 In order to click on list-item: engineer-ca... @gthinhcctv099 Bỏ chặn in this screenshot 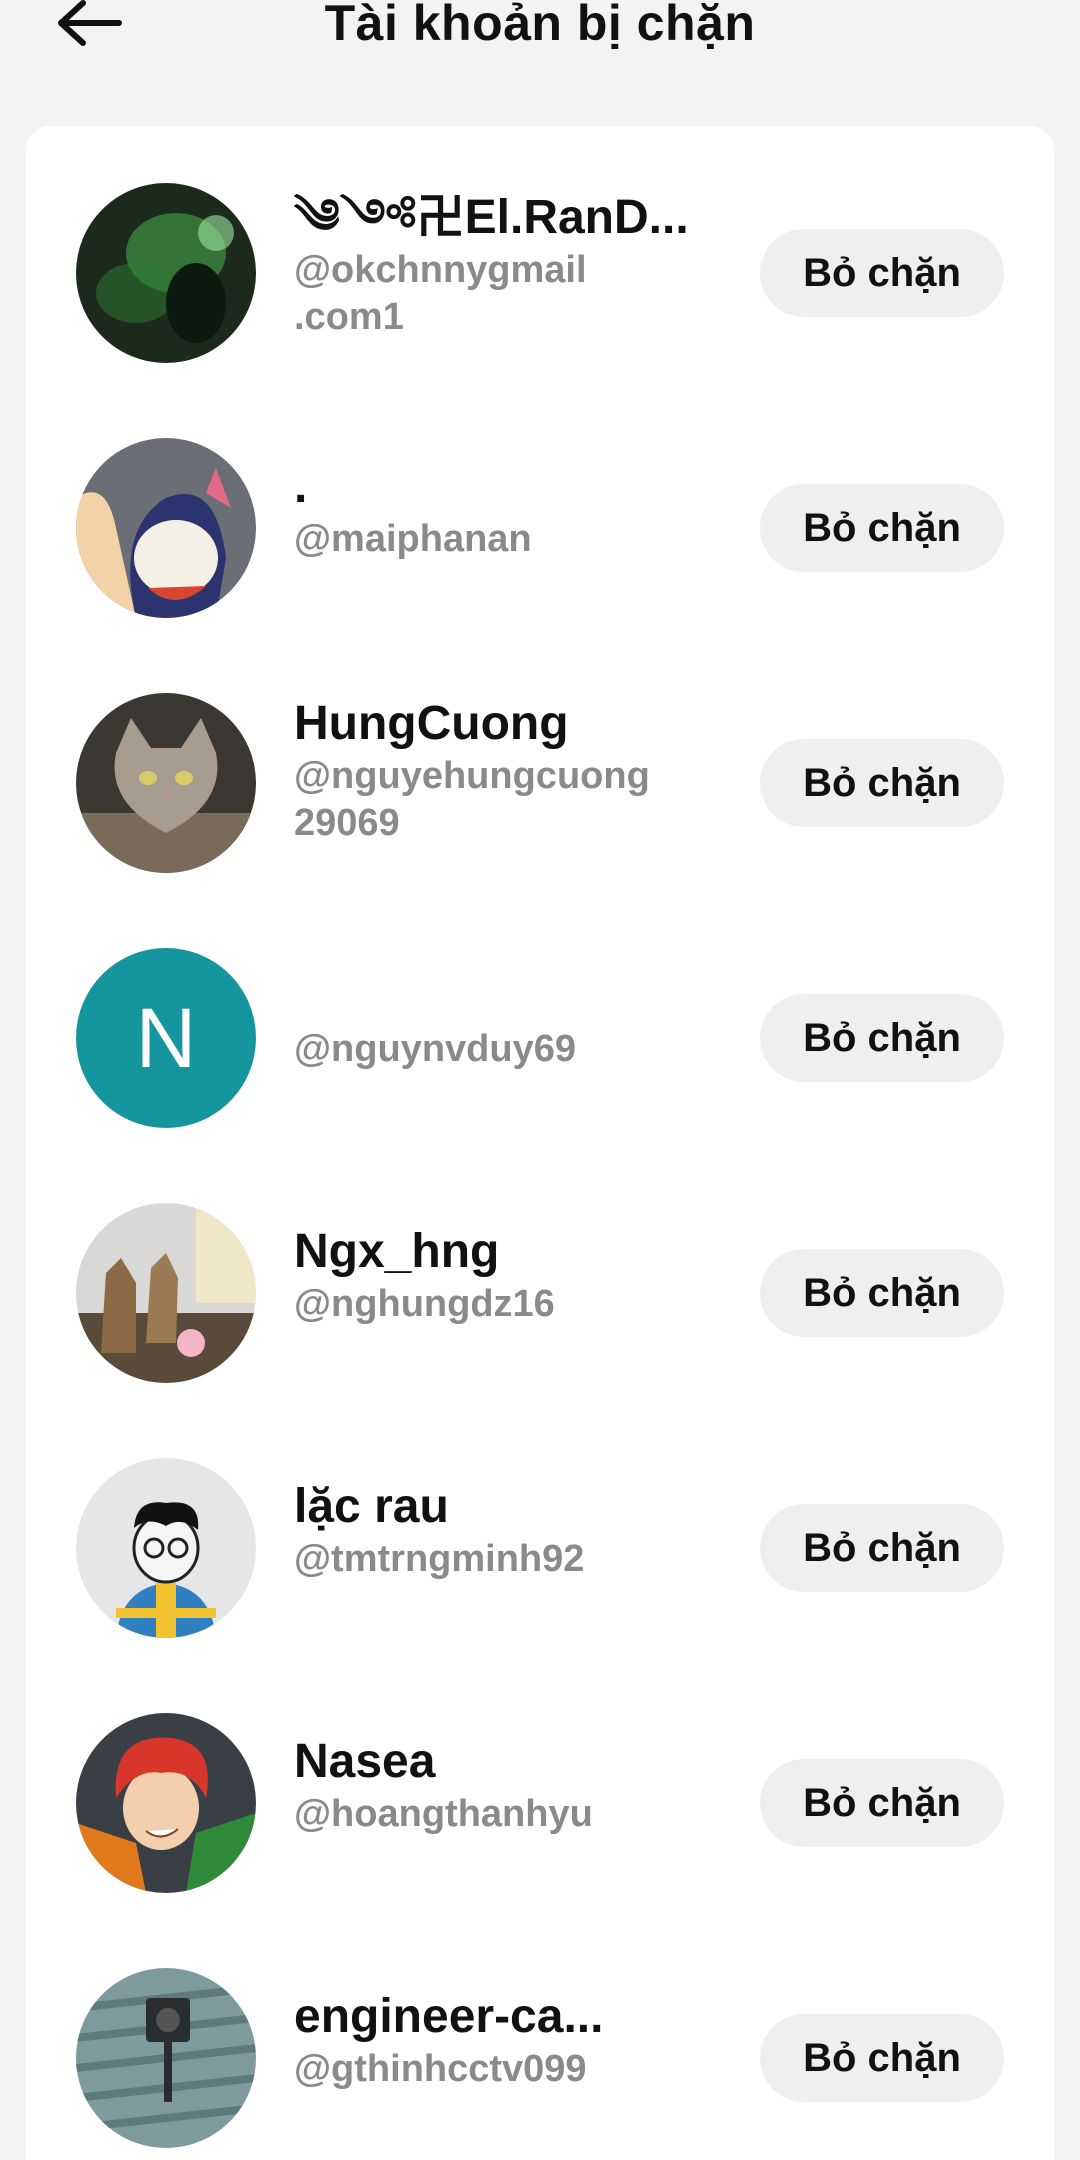, I will do `click(540, 2064)`.